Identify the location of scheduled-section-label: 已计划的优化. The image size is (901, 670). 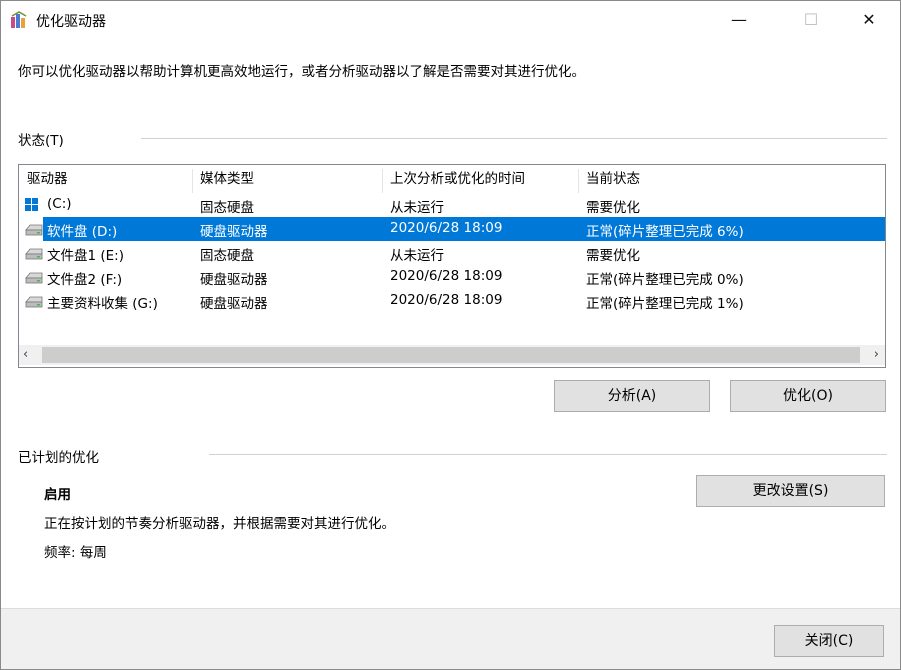
(58, 458).